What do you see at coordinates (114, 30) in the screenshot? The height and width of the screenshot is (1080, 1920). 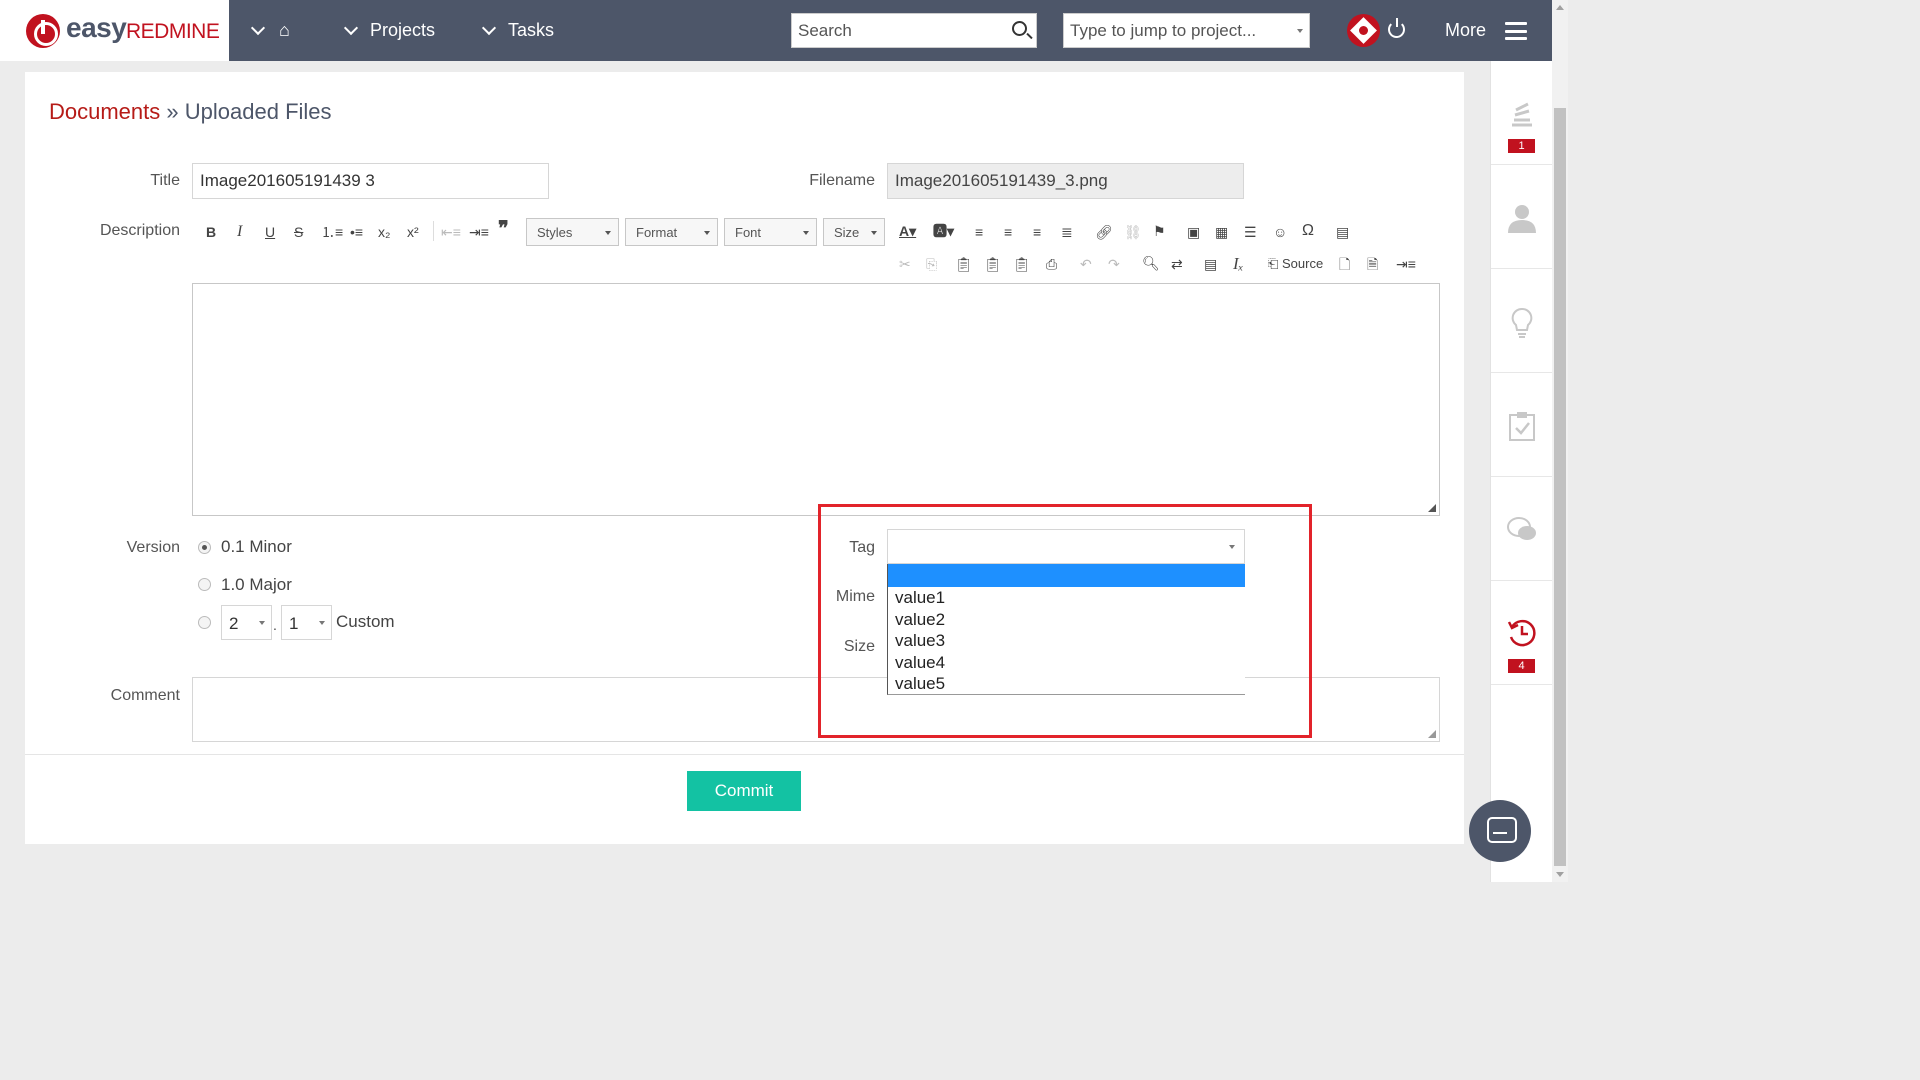 I see `logo: easy REDMINE` at bounding box center [114, 30].